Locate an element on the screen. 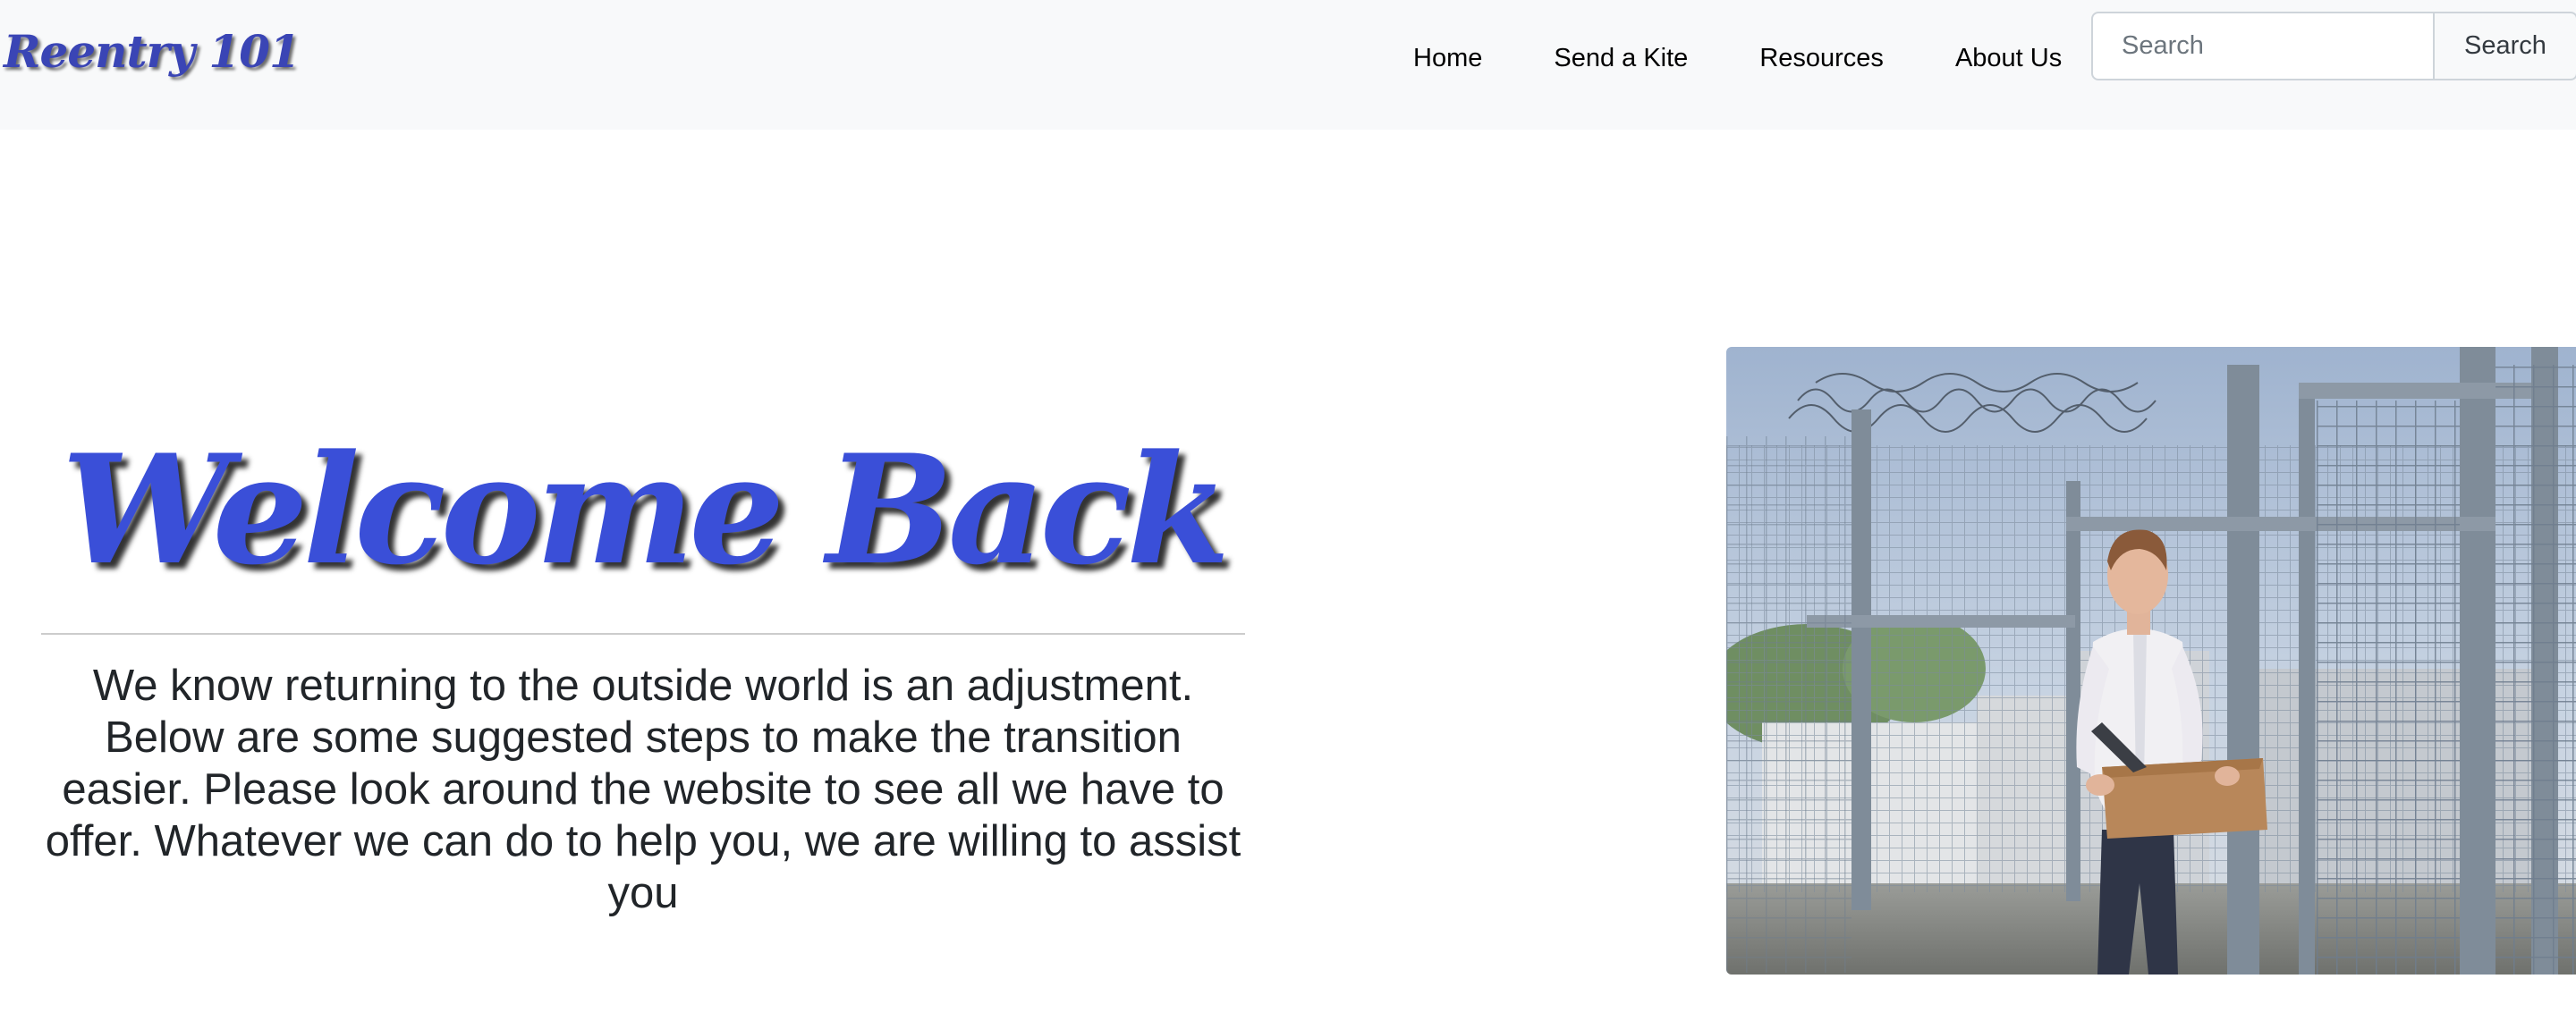  brand-logo: Reentry 101 is located at coordinates (152, 51).